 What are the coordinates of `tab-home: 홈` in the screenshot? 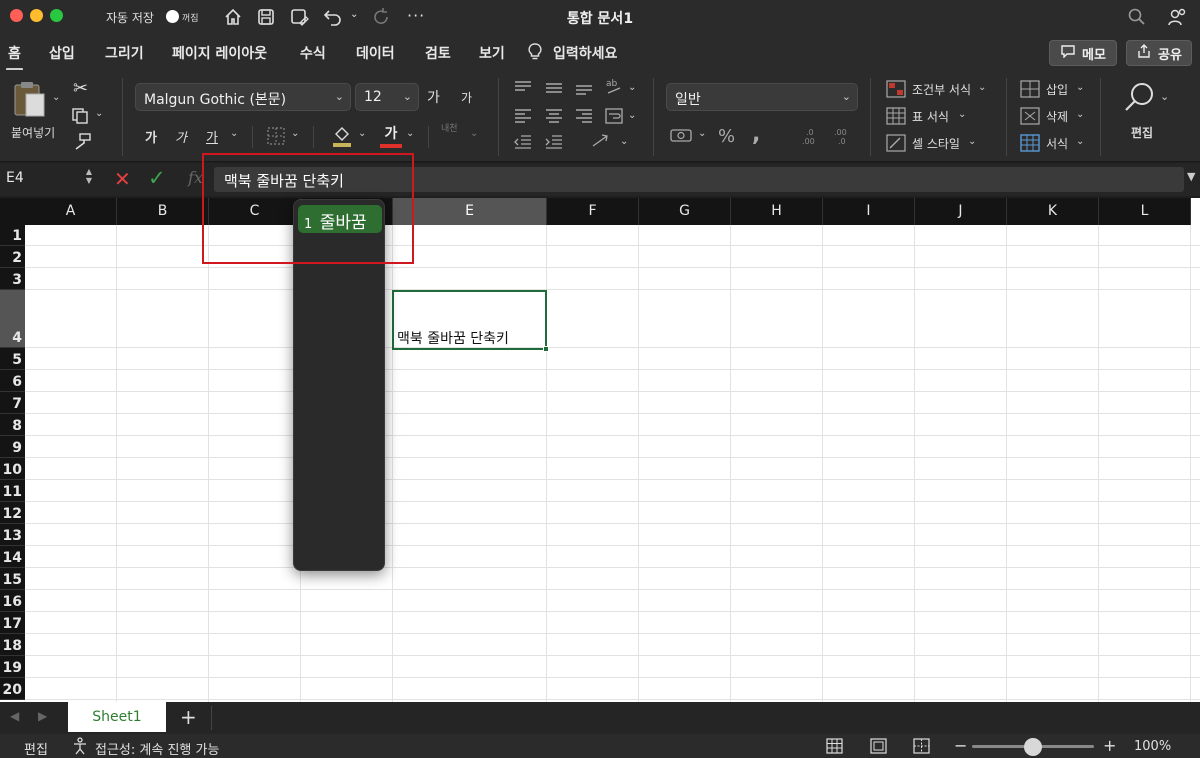 It's located at (14, 57).